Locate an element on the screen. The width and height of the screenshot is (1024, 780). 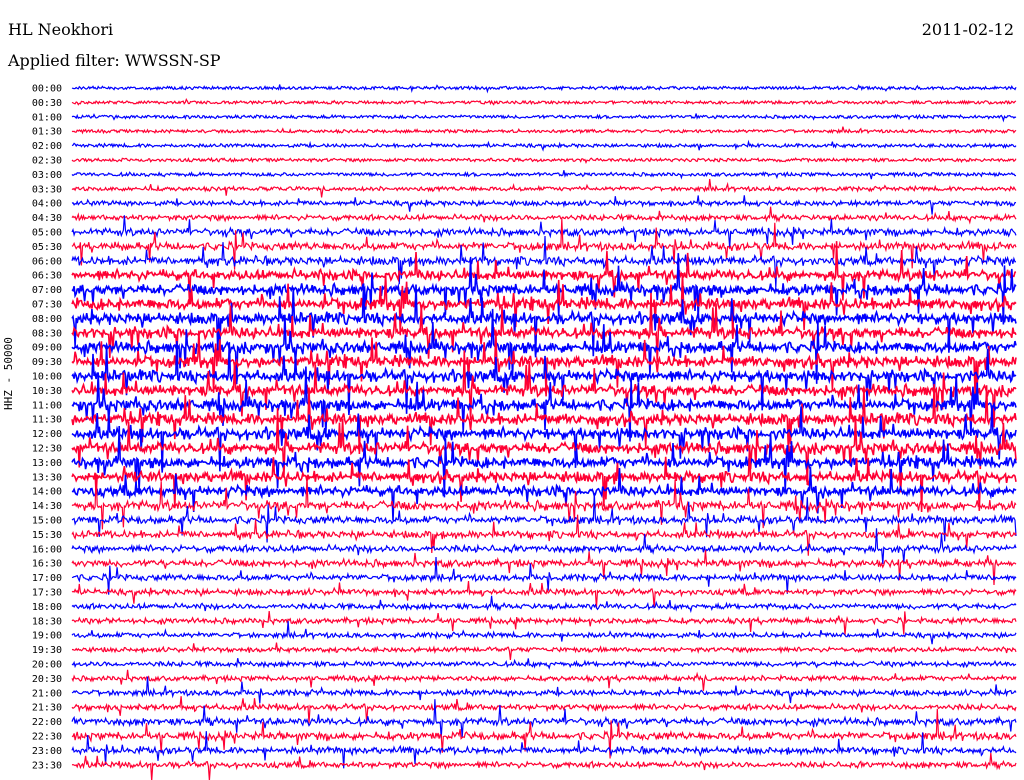
row-time-label: 01:30 is located at coordinates (47, 132).